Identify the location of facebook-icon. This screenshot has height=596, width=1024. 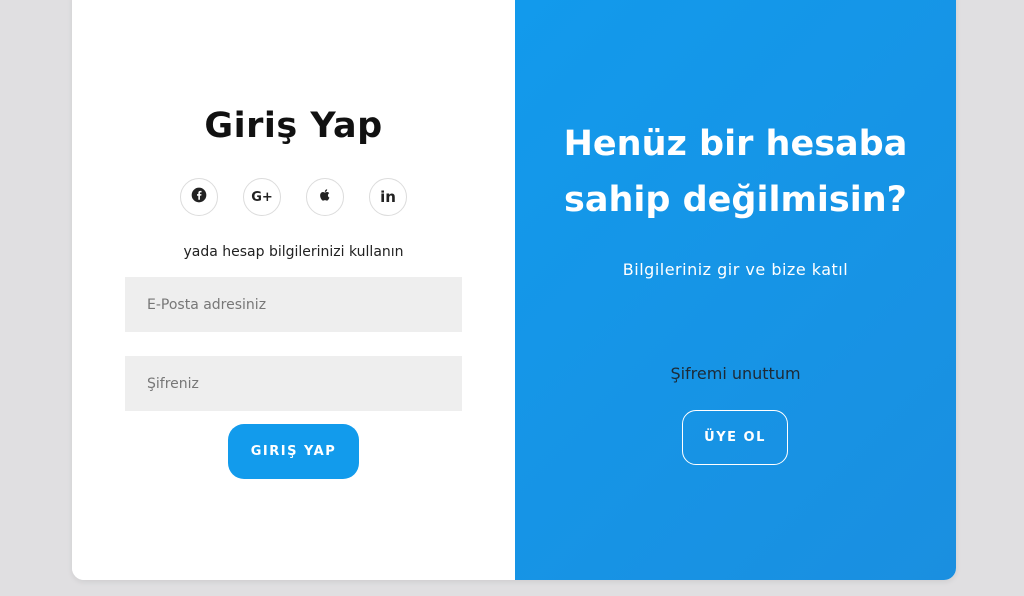
(199, 197).